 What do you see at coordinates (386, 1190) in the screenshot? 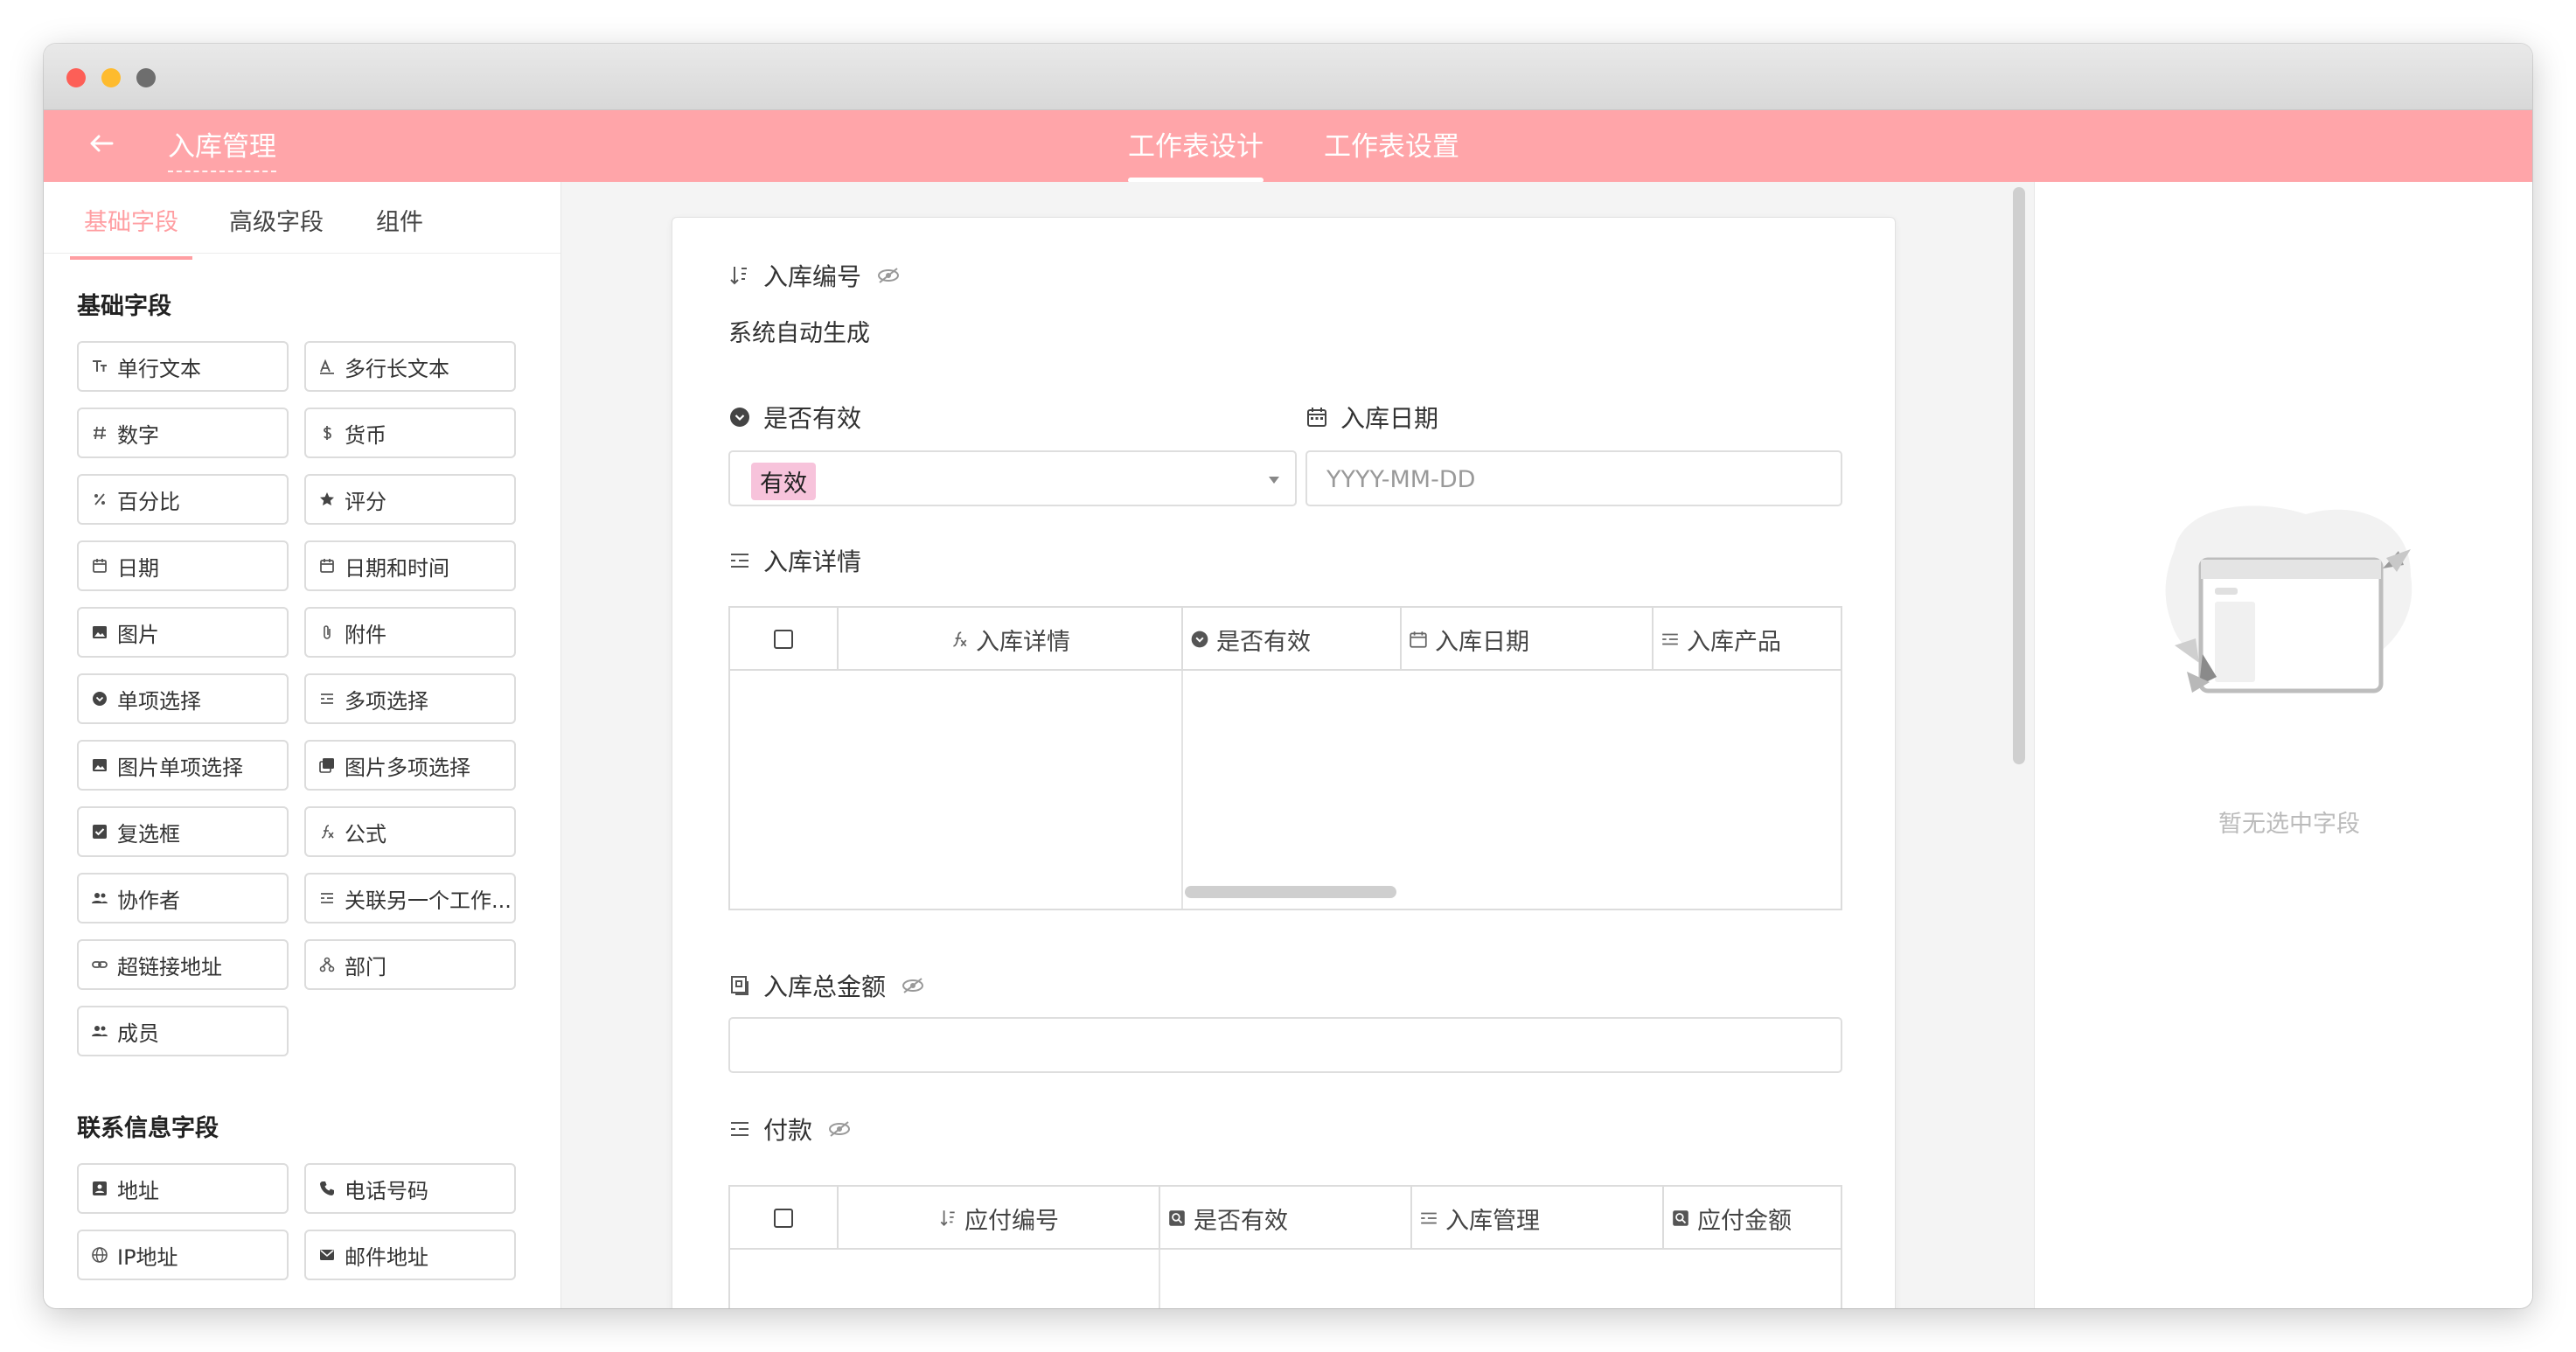
I see `field-label: 电话号码` at bounding box center [386, 1190].